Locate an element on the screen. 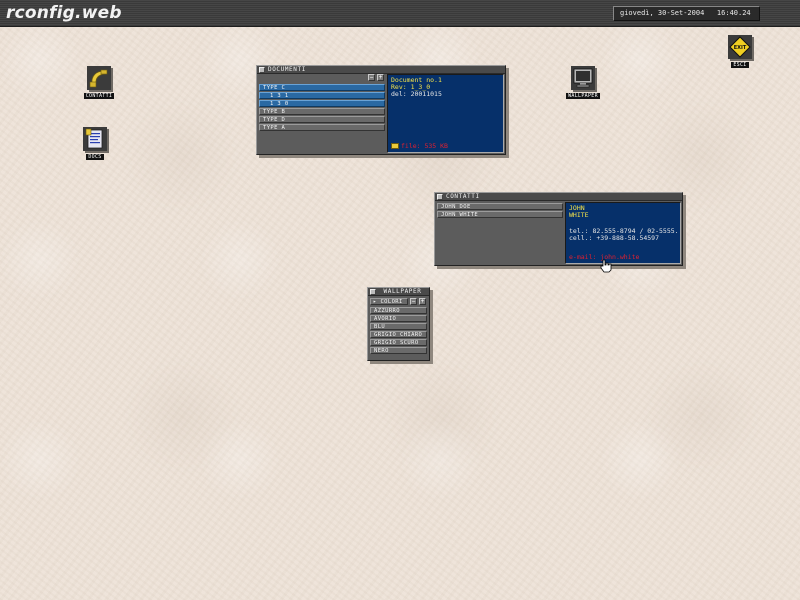 Image resolution: width=800 pixels, height=600 pixels. exit-text: EXIT is located at coordinates (740, 48).